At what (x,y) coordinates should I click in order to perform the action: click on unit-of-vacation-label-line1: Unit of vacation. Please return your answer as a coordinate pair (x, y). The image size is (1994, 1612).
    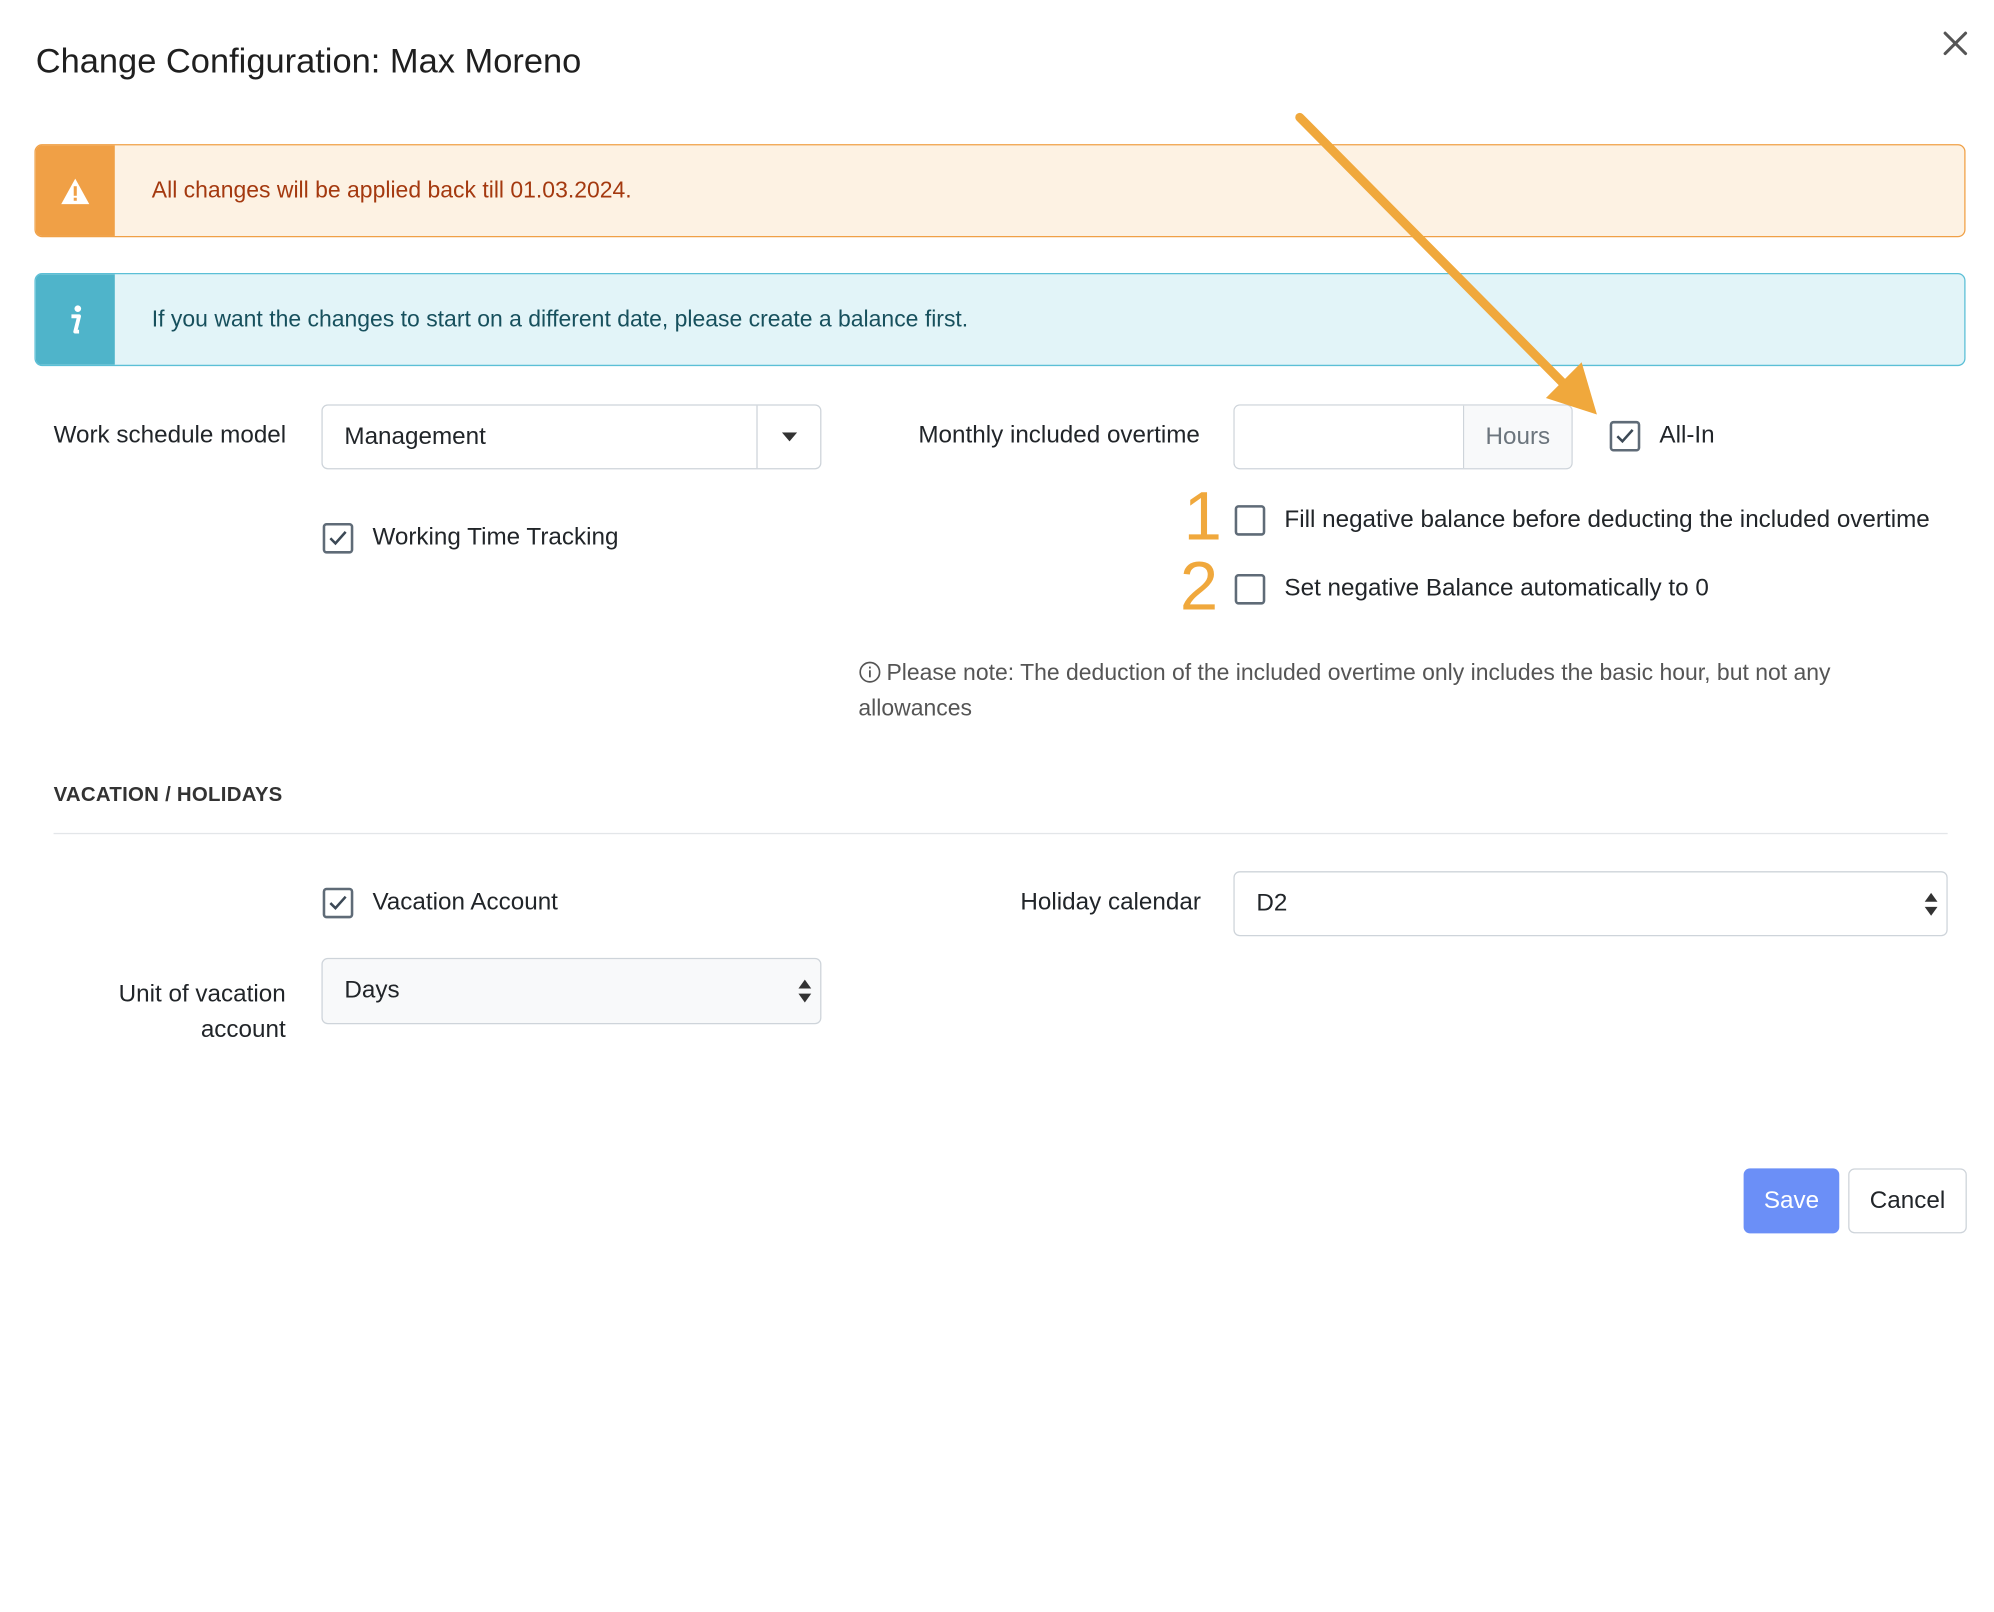
    Looking at the image, I should click on (202, 994).